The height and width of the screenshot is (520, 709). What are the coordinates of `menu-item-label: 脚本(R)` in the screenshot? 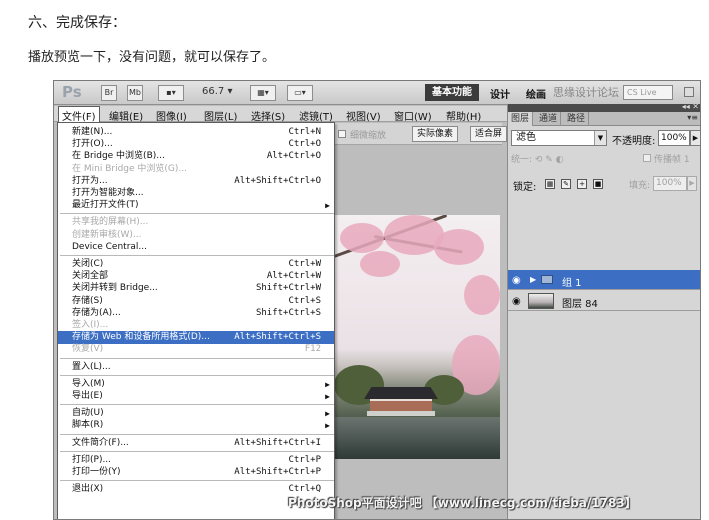 It's located at (88, 425).